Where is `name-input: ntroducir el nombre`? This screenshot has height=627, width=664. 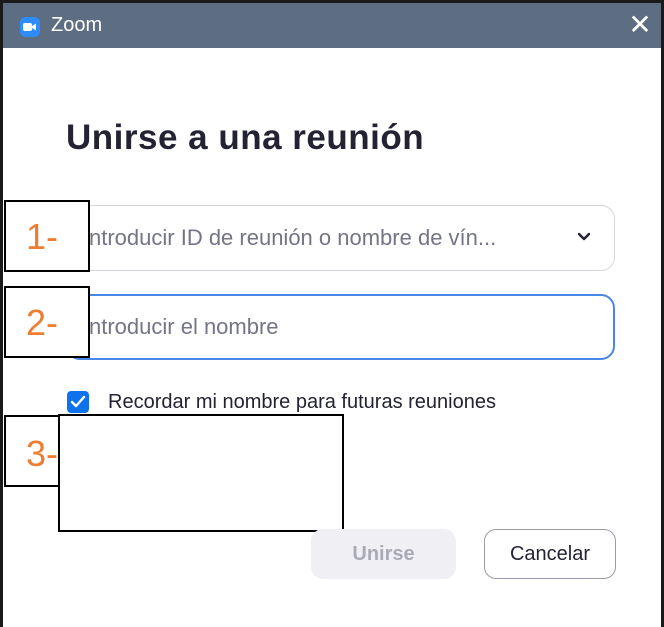
name-input: ntroducir el nombre is located at coordinates (340, 327).